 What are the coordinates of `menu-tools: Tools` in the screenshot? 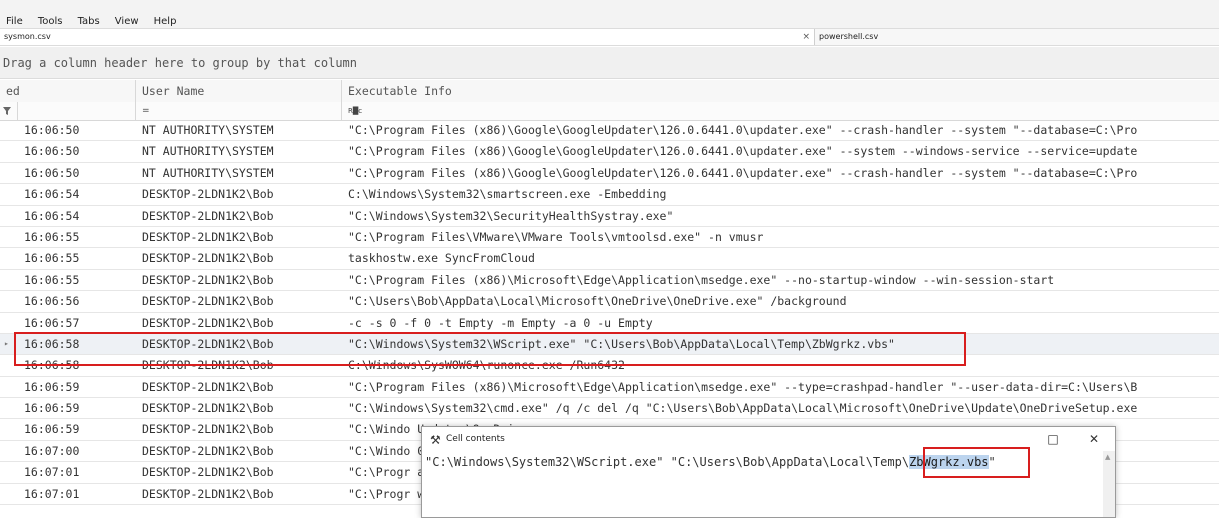 It's located at (50, 21).